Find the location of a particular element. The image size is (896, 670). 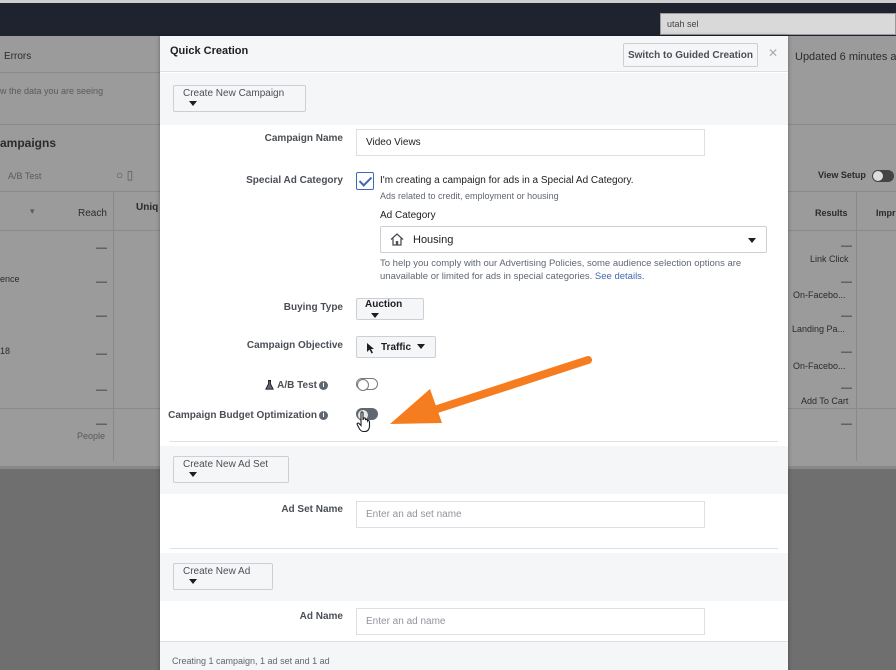

result-0: Link Click is located at coordinates (829, 259).